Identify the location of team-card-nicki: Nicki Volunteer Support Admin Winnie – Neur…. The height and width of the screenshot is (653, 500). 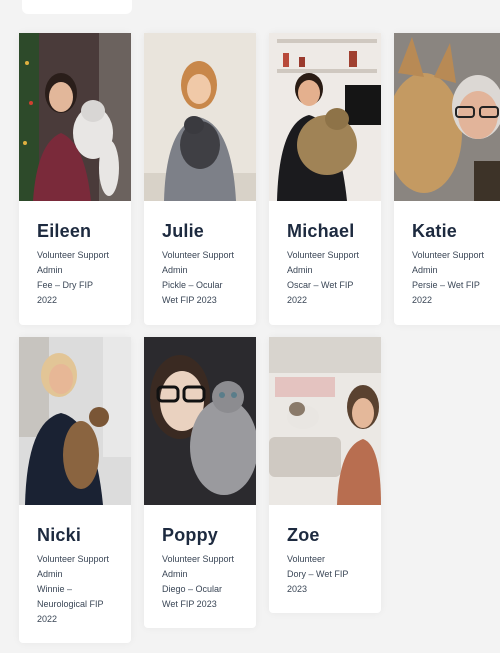
(75, 490).